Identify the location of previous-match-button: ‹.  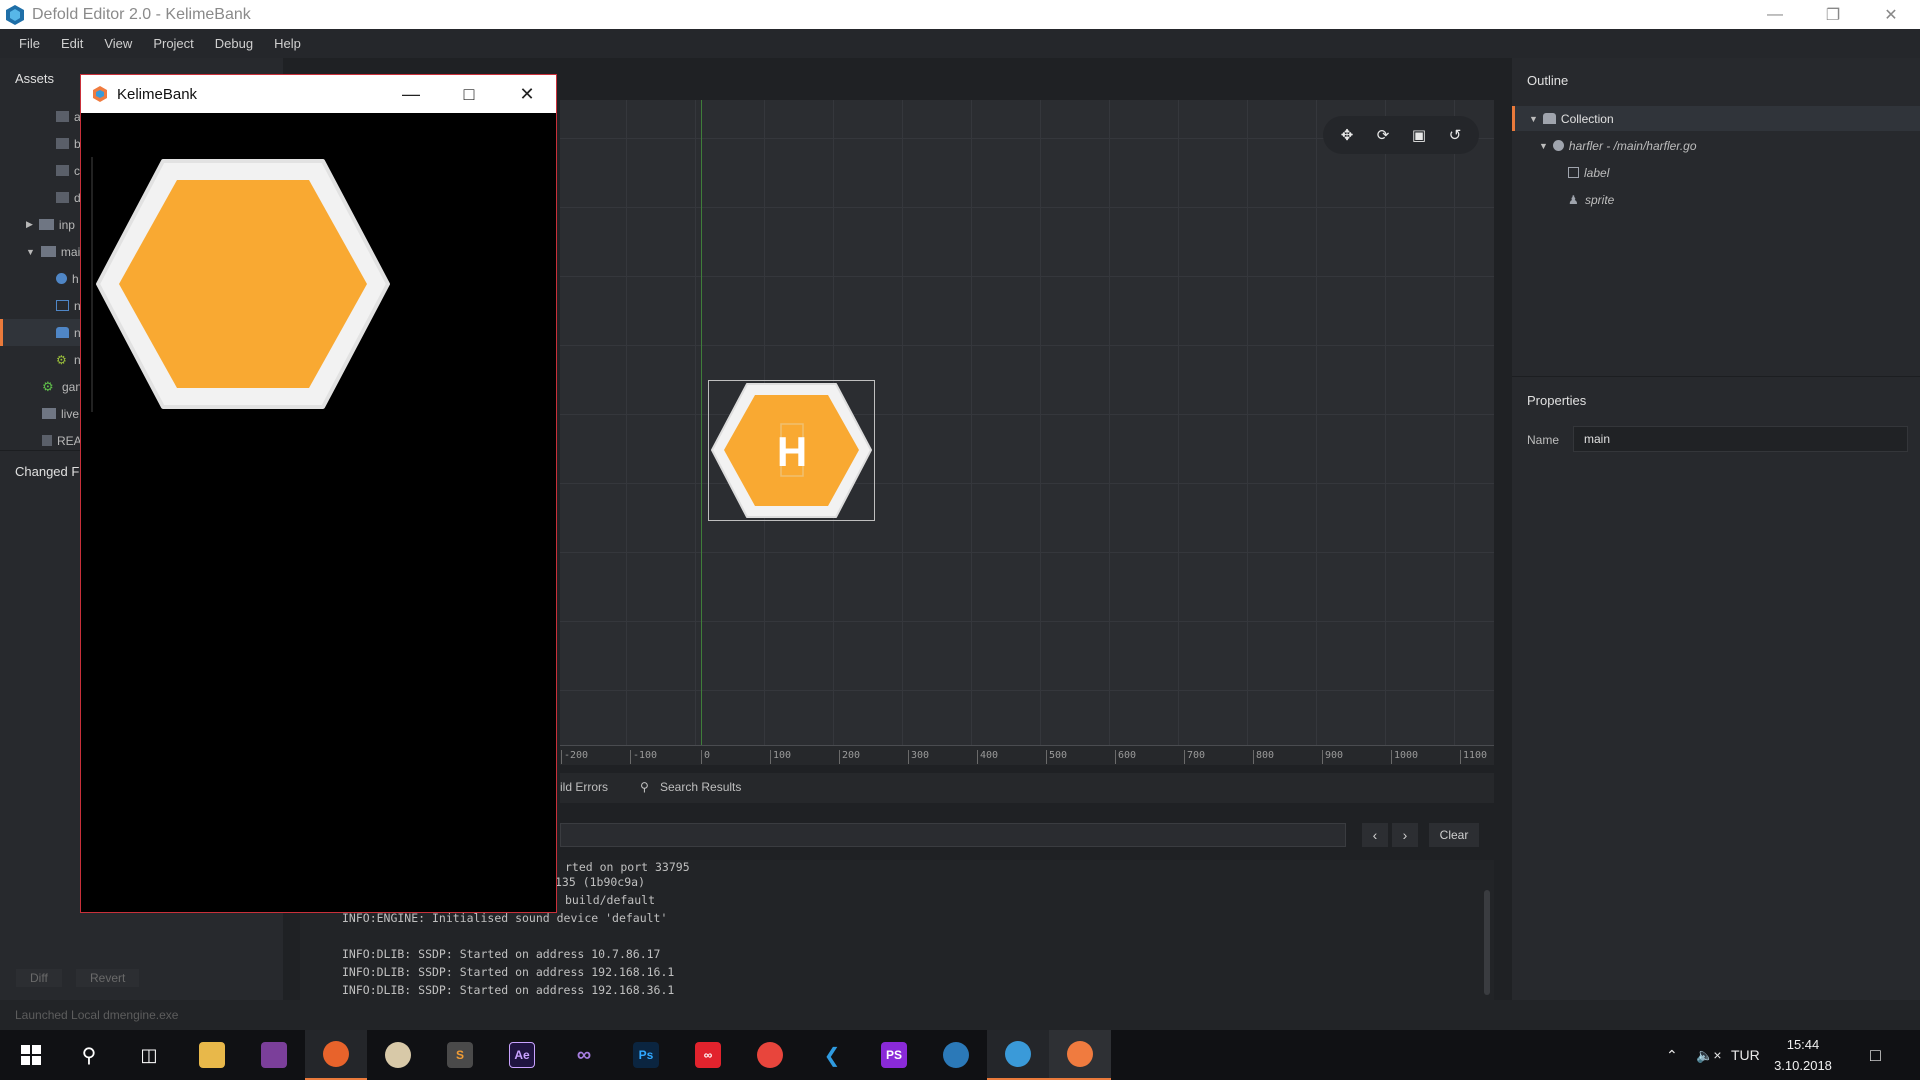
(1375, 835).